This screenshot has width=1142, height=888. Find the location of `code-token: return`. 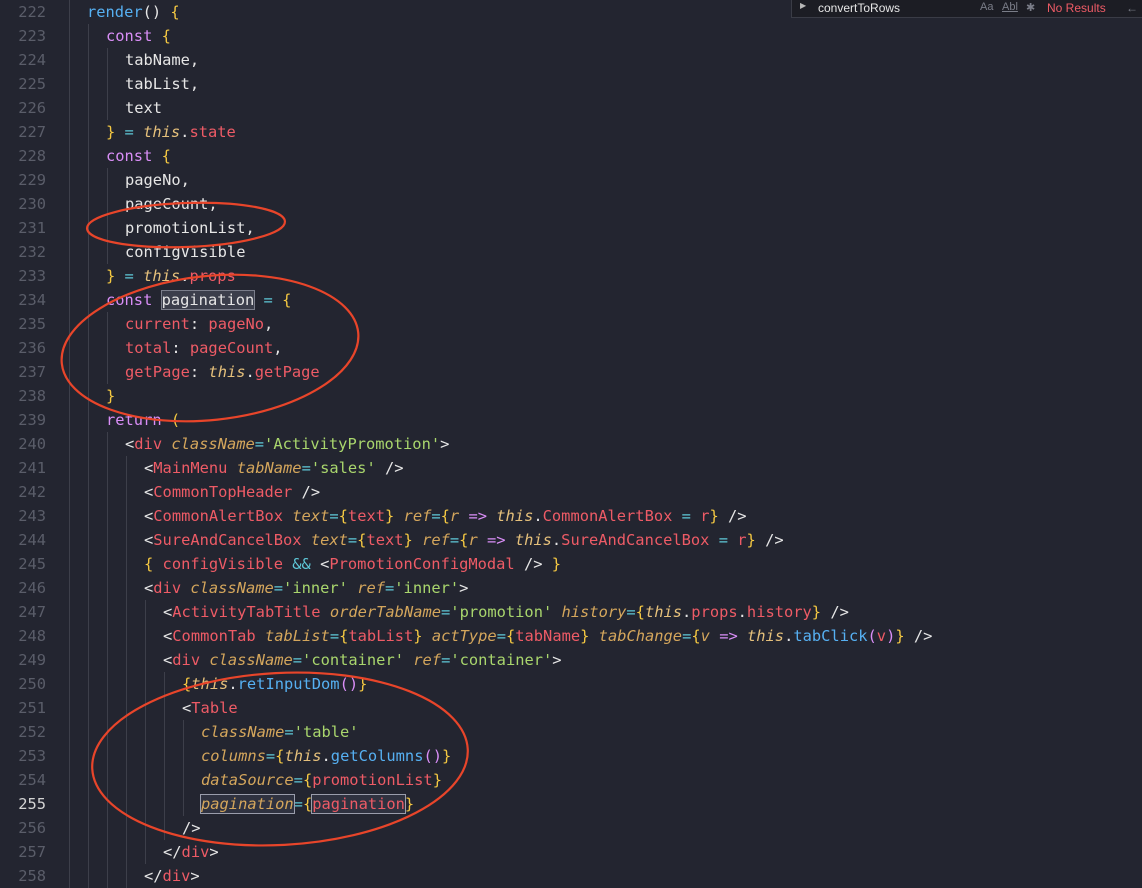

code-token: return is located at coordinates (138, 420).